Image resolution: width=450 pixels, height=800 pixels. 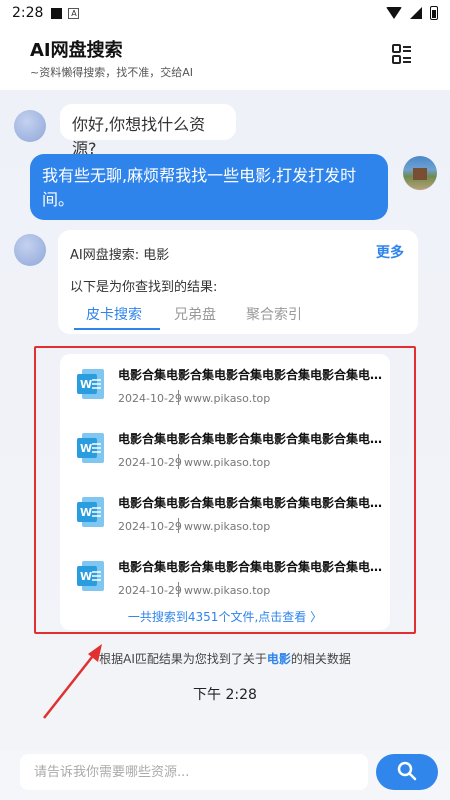 I want to click on greeting-text: 你好,你想找什么资源?, so click(x=139, y=136).